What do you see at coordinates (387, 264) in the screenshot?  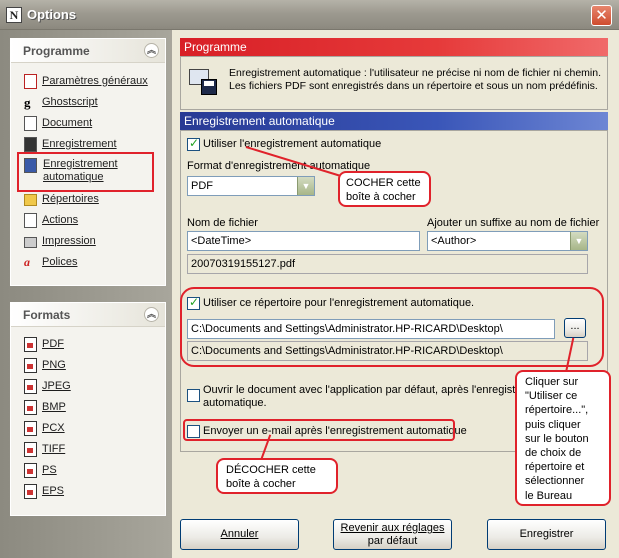 I see `filename-preview: 20070319155127.pdf` at bounding box center [387, 264].